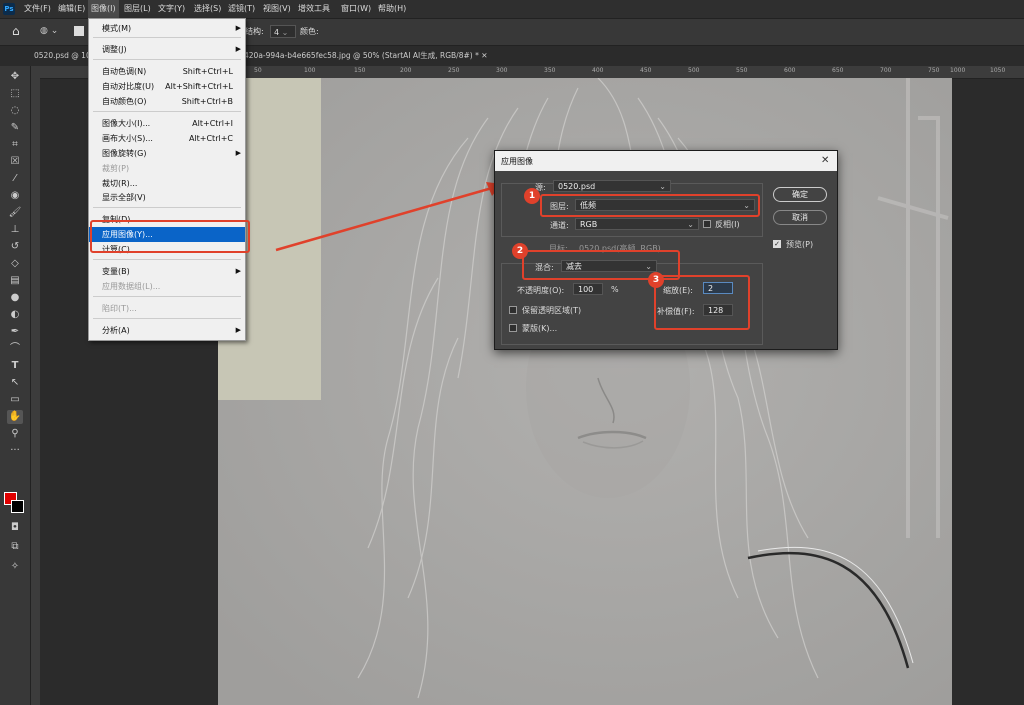 The height and width of the screenshot is (705, 1024). What do you see at coordinates (15, 567) in the screenshot?
I see `extra-tool-icon: ✧` at bounding box center [15, 567].